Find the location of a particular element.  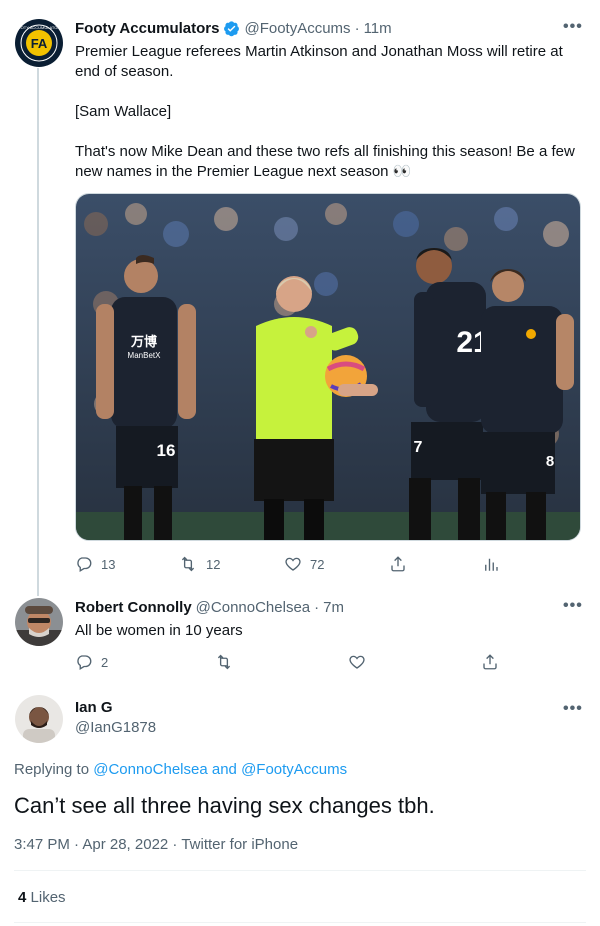

tweet2-text: All be women in 10 years is located at coordinates (159, 630).